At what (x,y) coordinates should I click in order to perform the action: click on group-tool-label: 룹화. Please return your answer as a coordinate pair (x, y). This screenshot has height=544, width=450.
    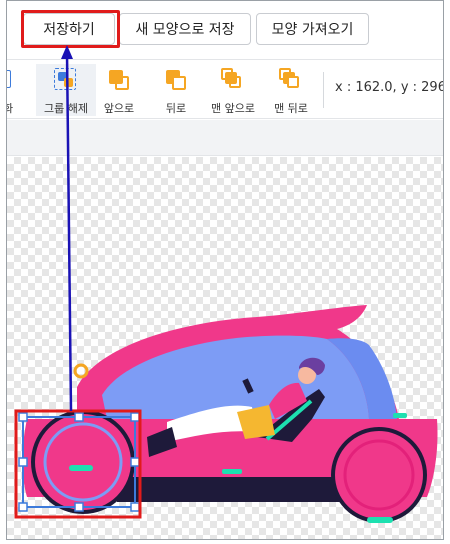
    Looking at the image, I should click on (10, 108).